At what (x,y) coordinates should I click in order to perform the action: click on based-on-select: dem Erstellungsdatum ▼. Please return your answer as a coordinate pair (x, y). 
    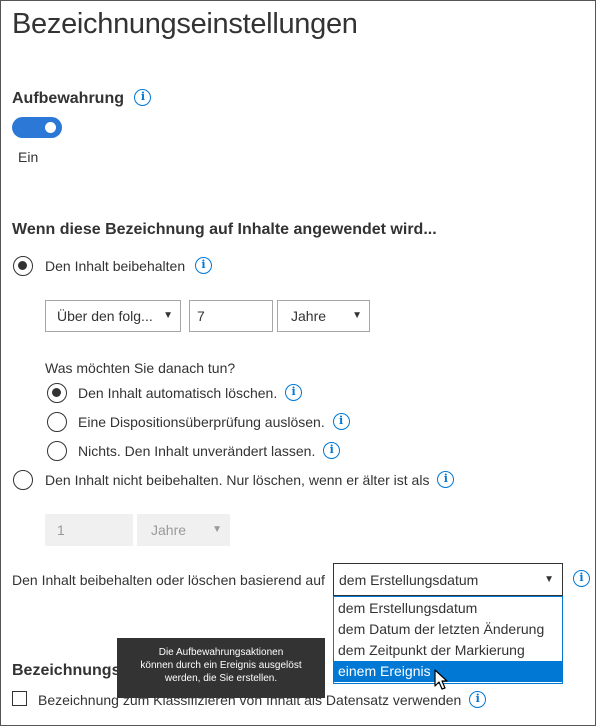
    Looking at the image, I should click on (448, 579).